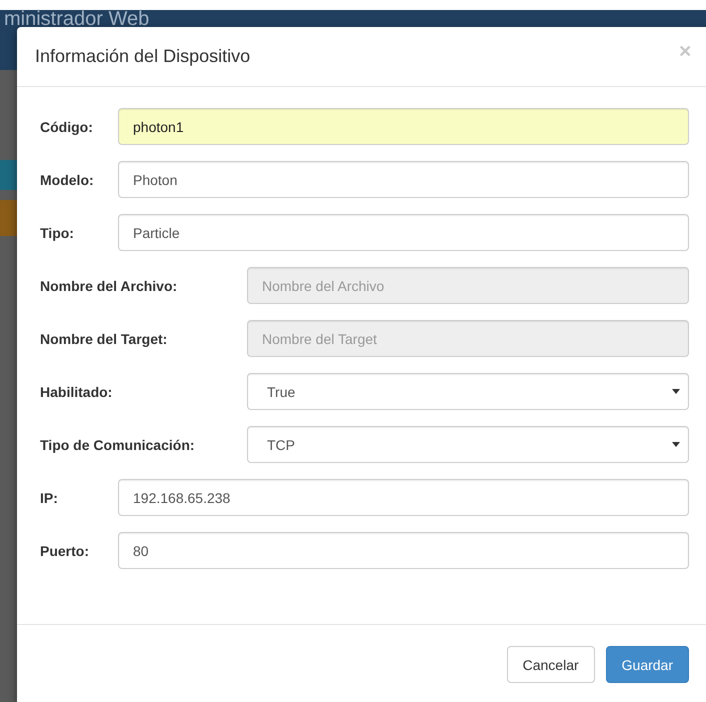  I want to click on field-label: Nombre del Archivo:, so click(109, 286).